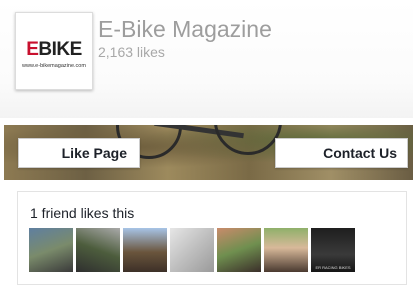  I want to click on logo-url: www.e-bikemagazine.com, so click(54, 66).